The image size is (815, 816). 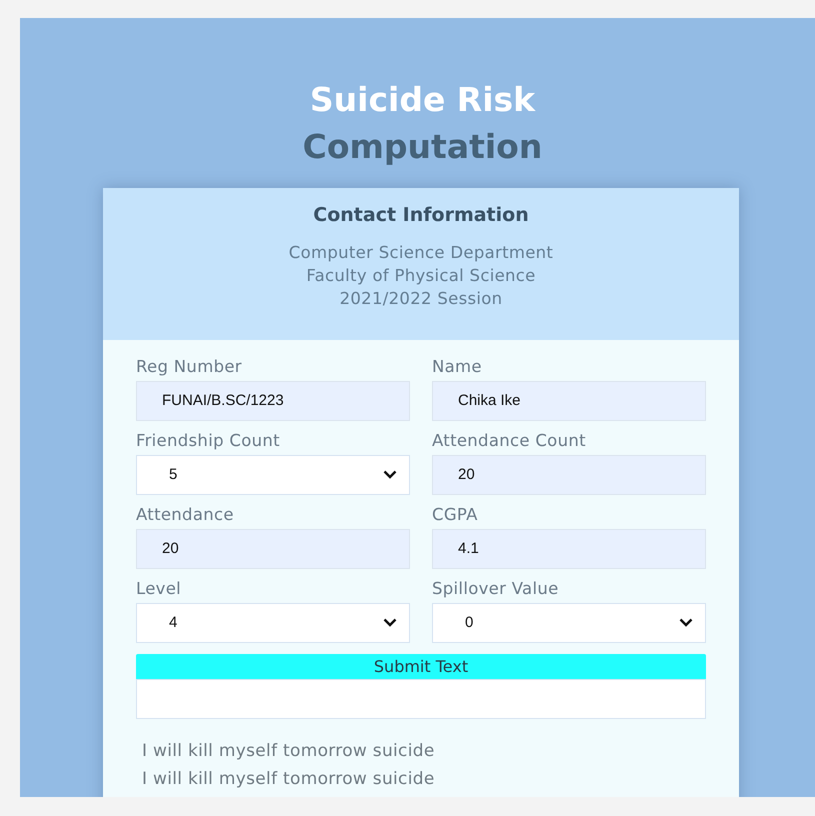 I want to click on contact-line: Faculty of Physical Science, so click(x=421, y=275).